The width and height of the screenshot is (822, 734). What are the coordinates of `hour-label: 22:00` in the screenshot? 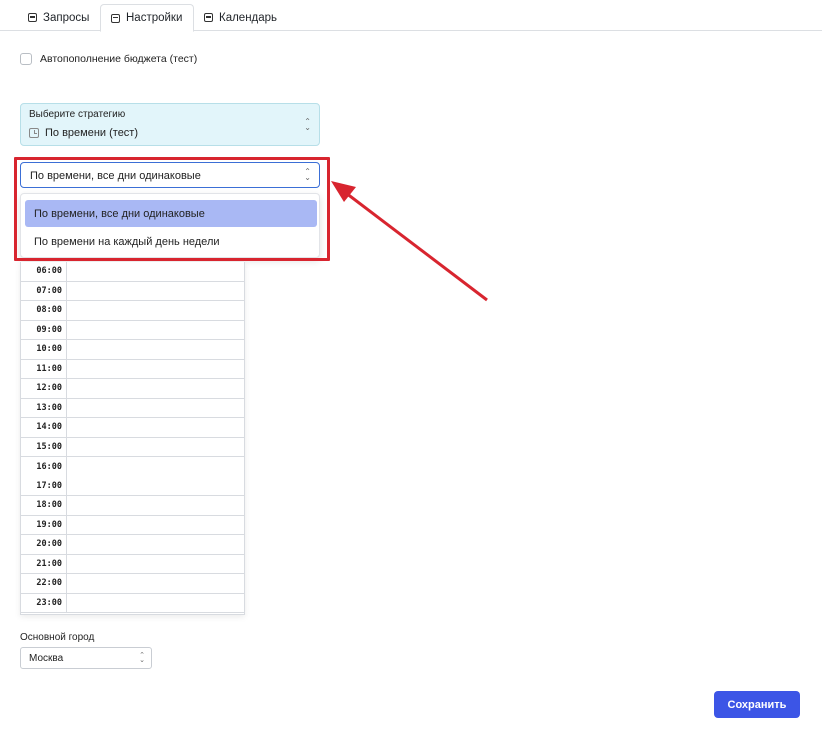 It's located at (44, 583).